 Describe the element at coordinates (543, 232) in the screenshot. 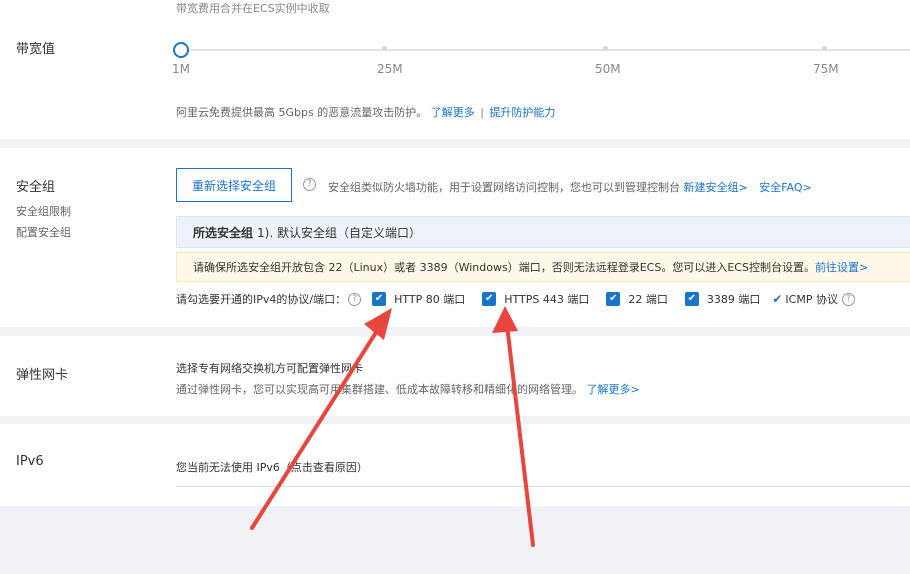

I see `selected-security-group-box: 所选安全组 1). 默认安全组（自定义端口）` at that location.